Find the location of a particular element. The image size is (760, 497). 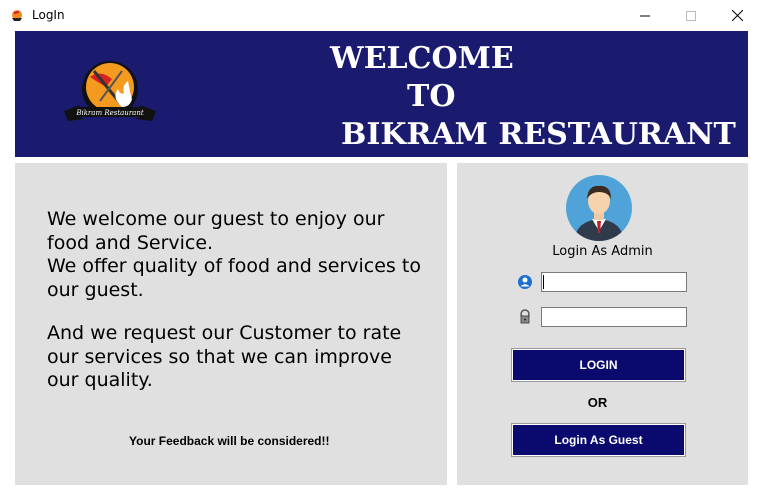

welcome-line-1: WELCOME is located at coordinates (422, 58).